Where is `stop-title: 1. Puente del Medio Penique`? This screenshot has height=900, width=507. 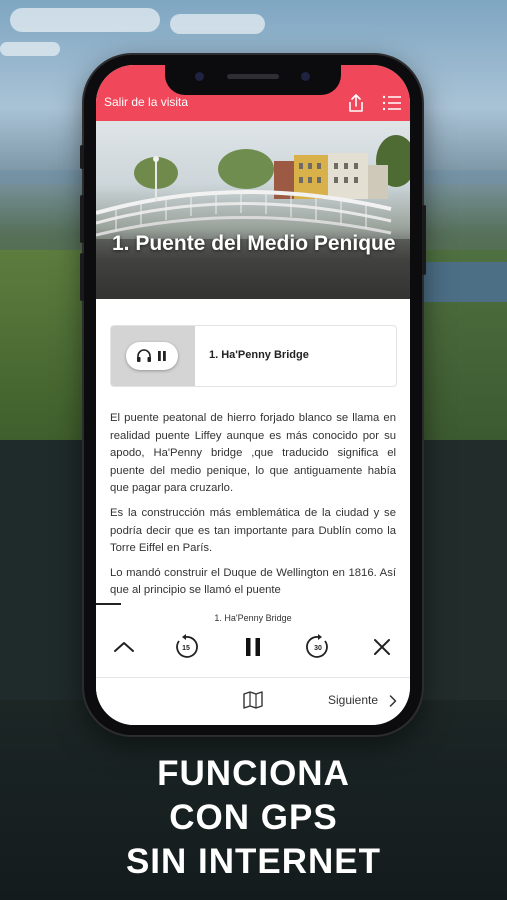
stop-title: 1. Puente del Medio Penique is located at coordinates (254, 243).